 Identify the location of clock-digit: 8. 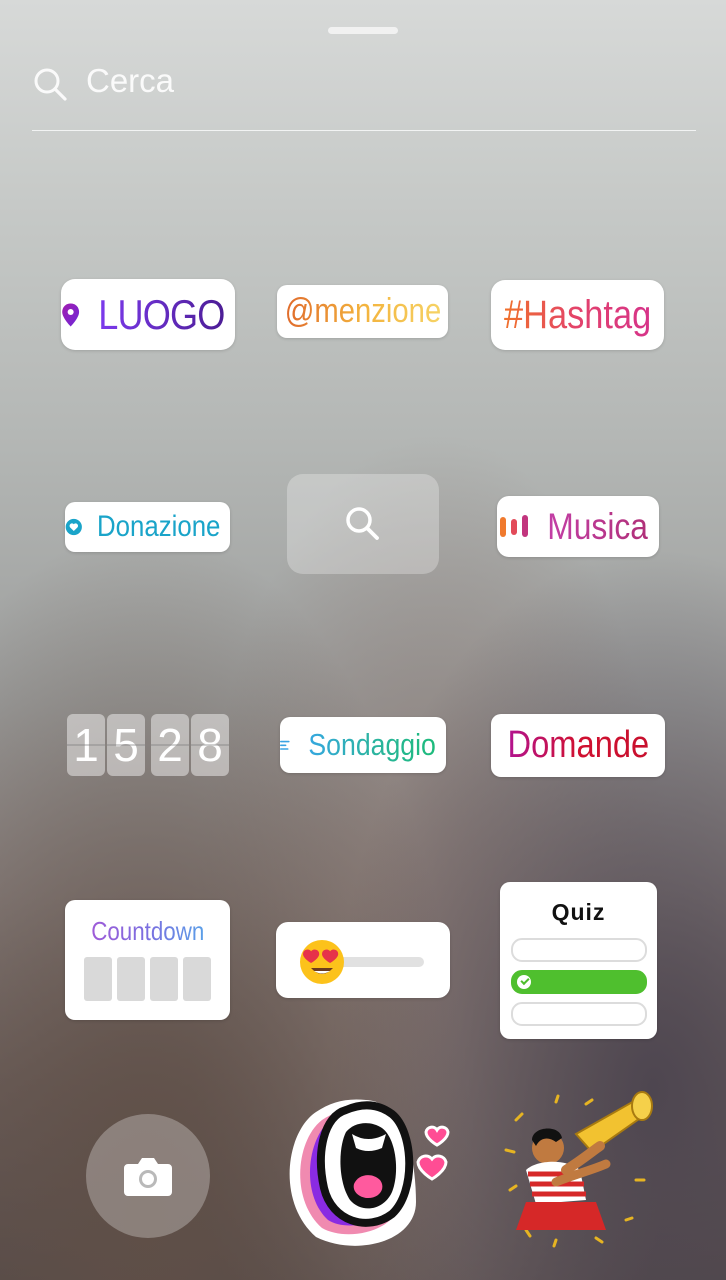
(210, 745).